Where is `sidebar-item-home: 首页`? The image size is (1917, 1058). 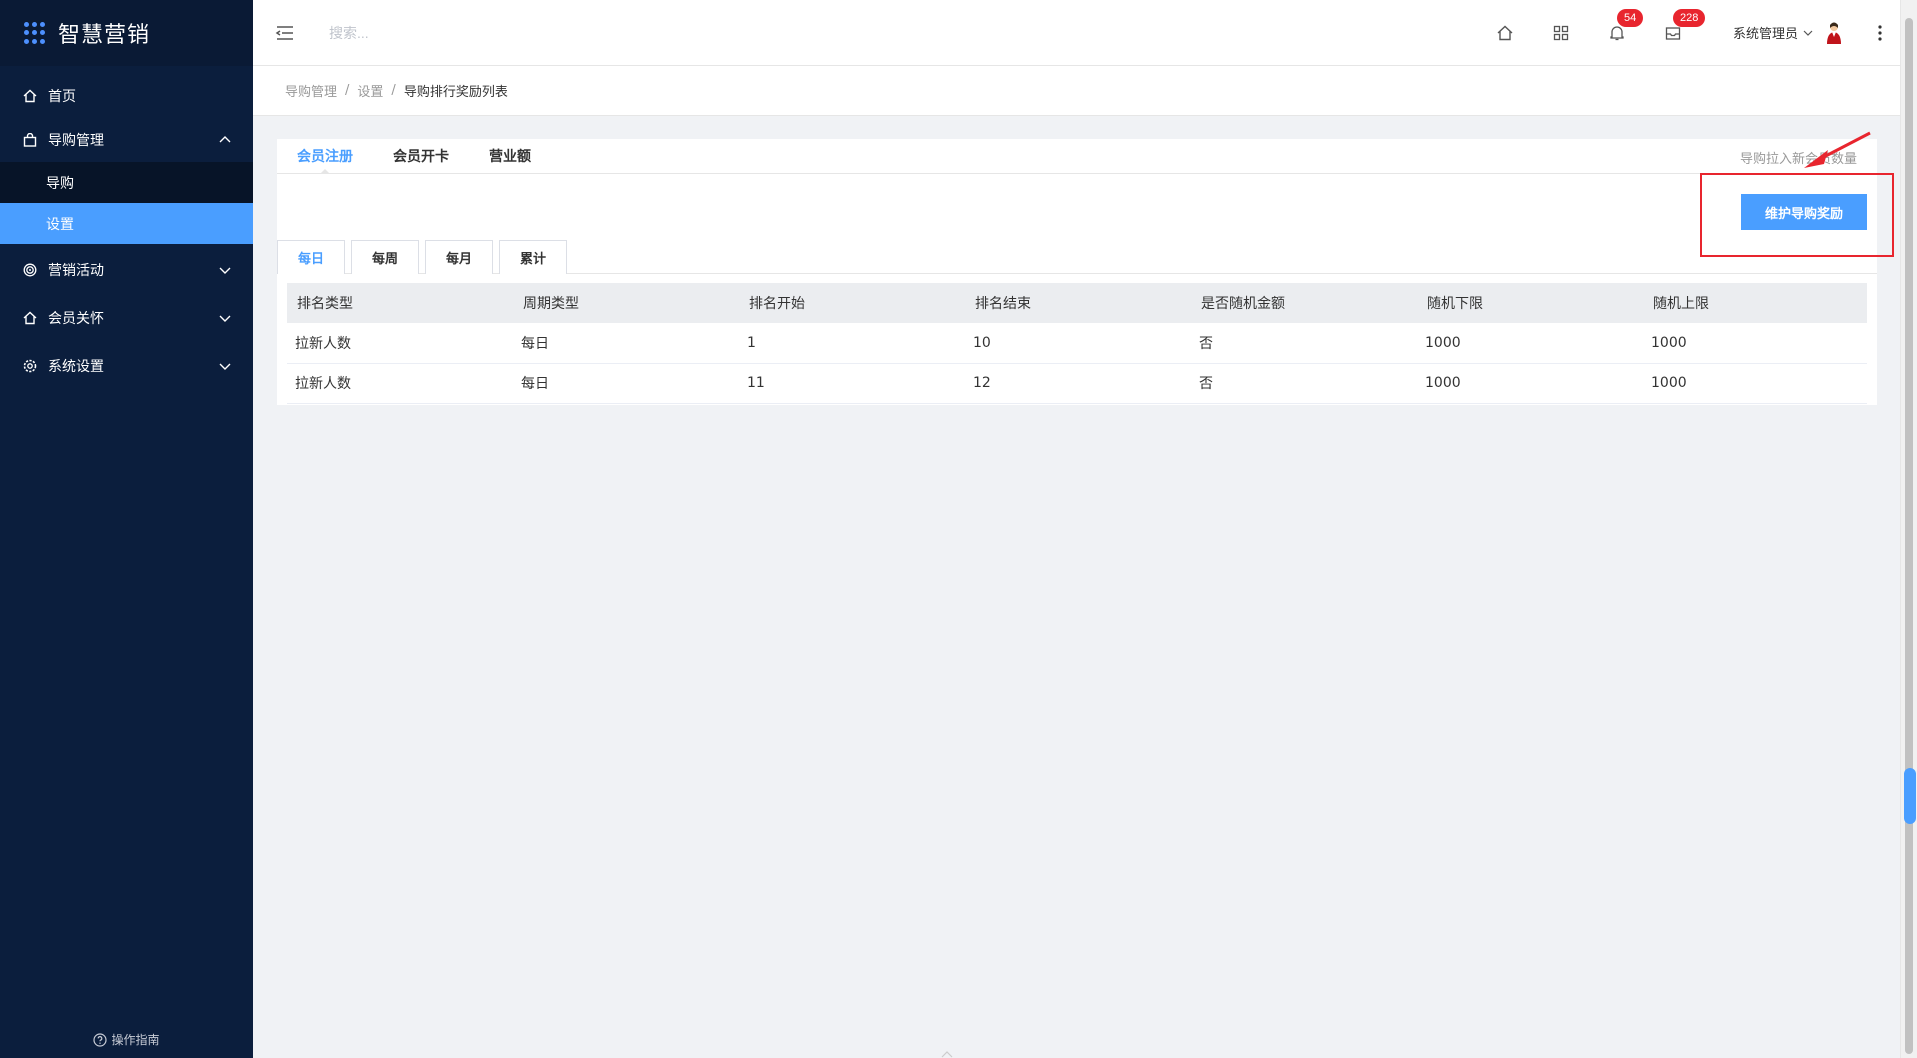
sidebar-item-home: 首页 is located at coordinates (126, 96).